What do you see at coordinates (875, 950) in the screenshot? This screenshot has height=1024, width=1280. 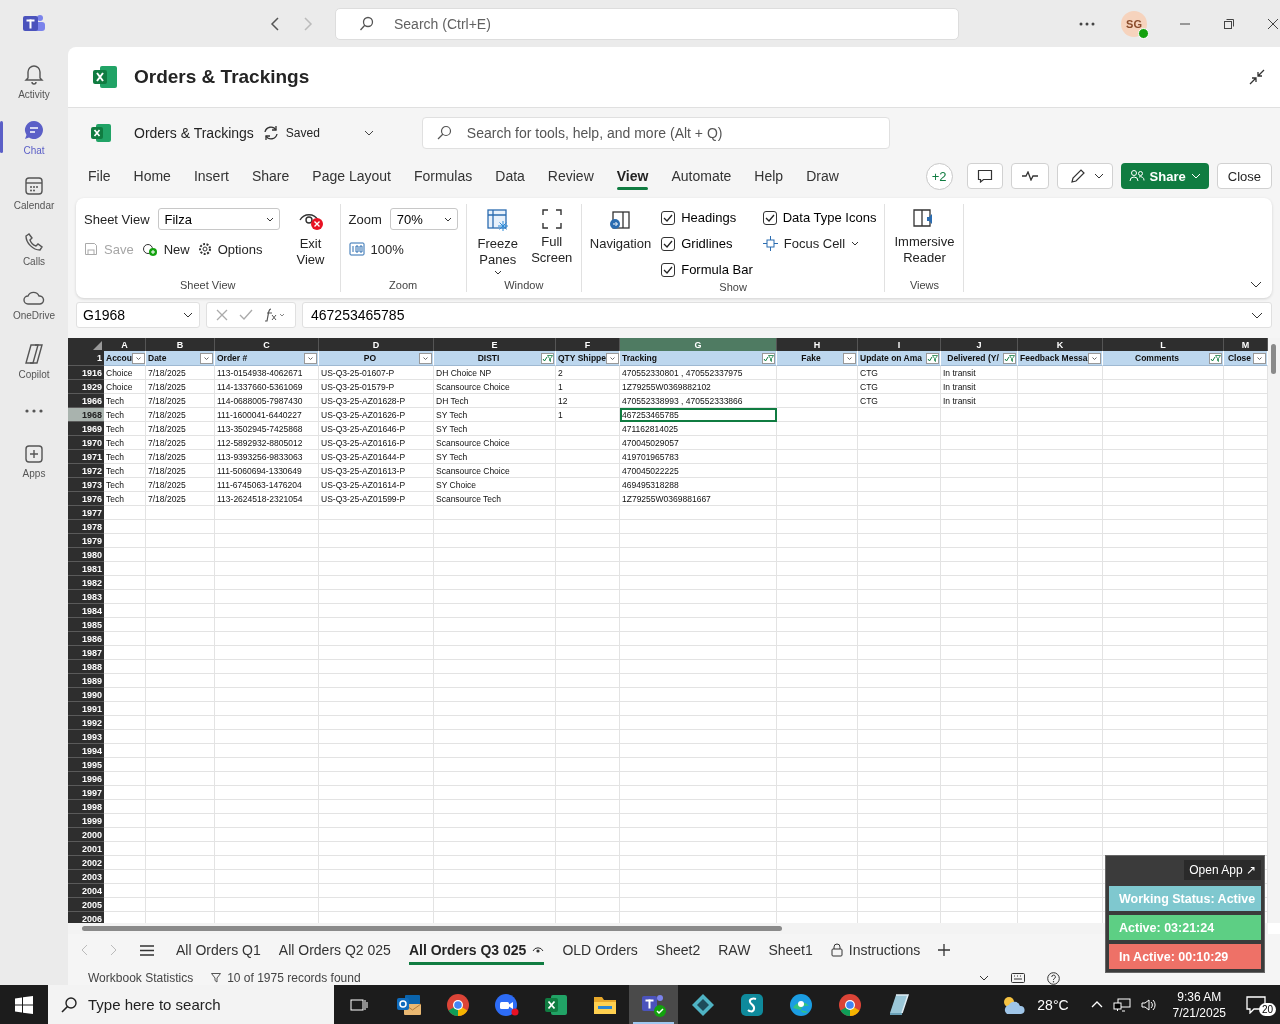 I see `sheet-tab: Instructions` at bounding box center [875, 950].